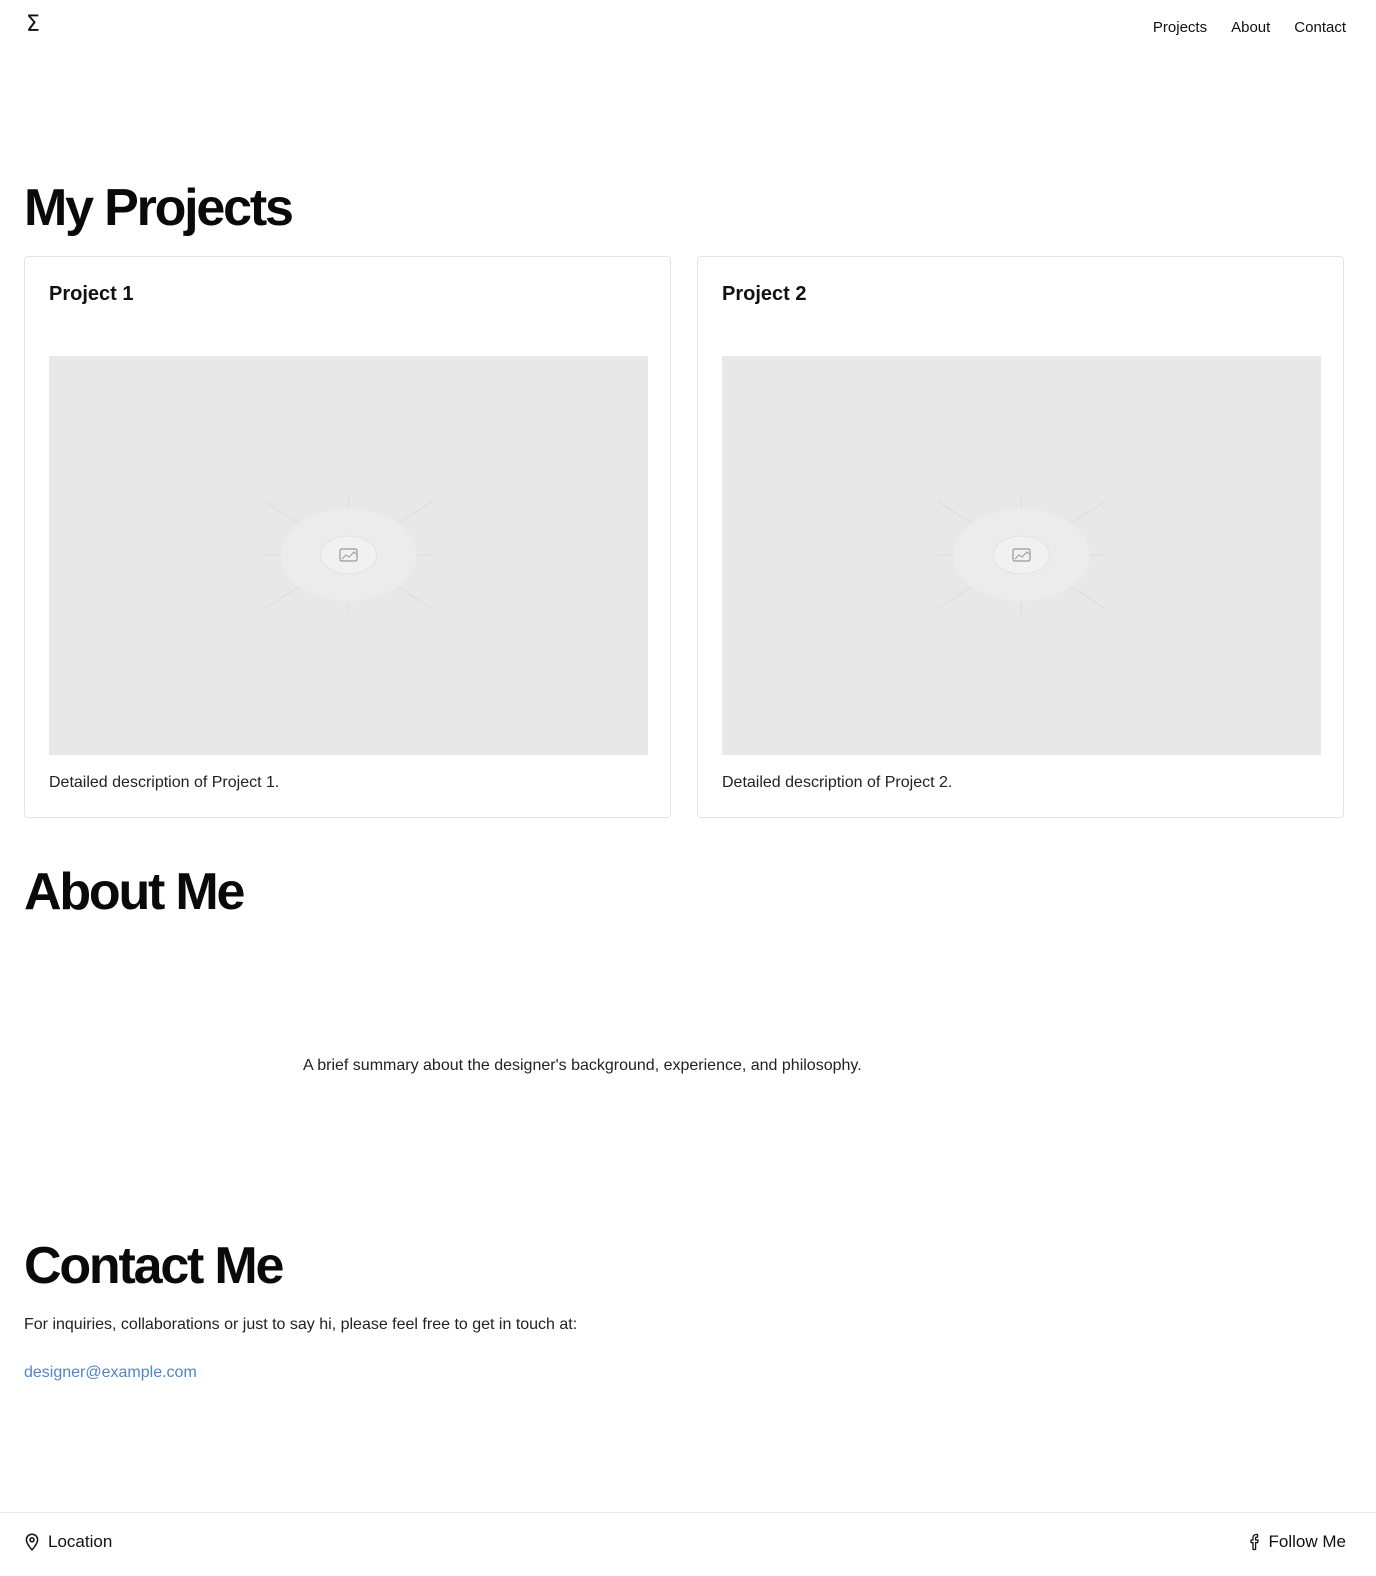  Describe the element at coordinates (764, 294) in the screenshot. I see `project-title: Project 2` at that location.